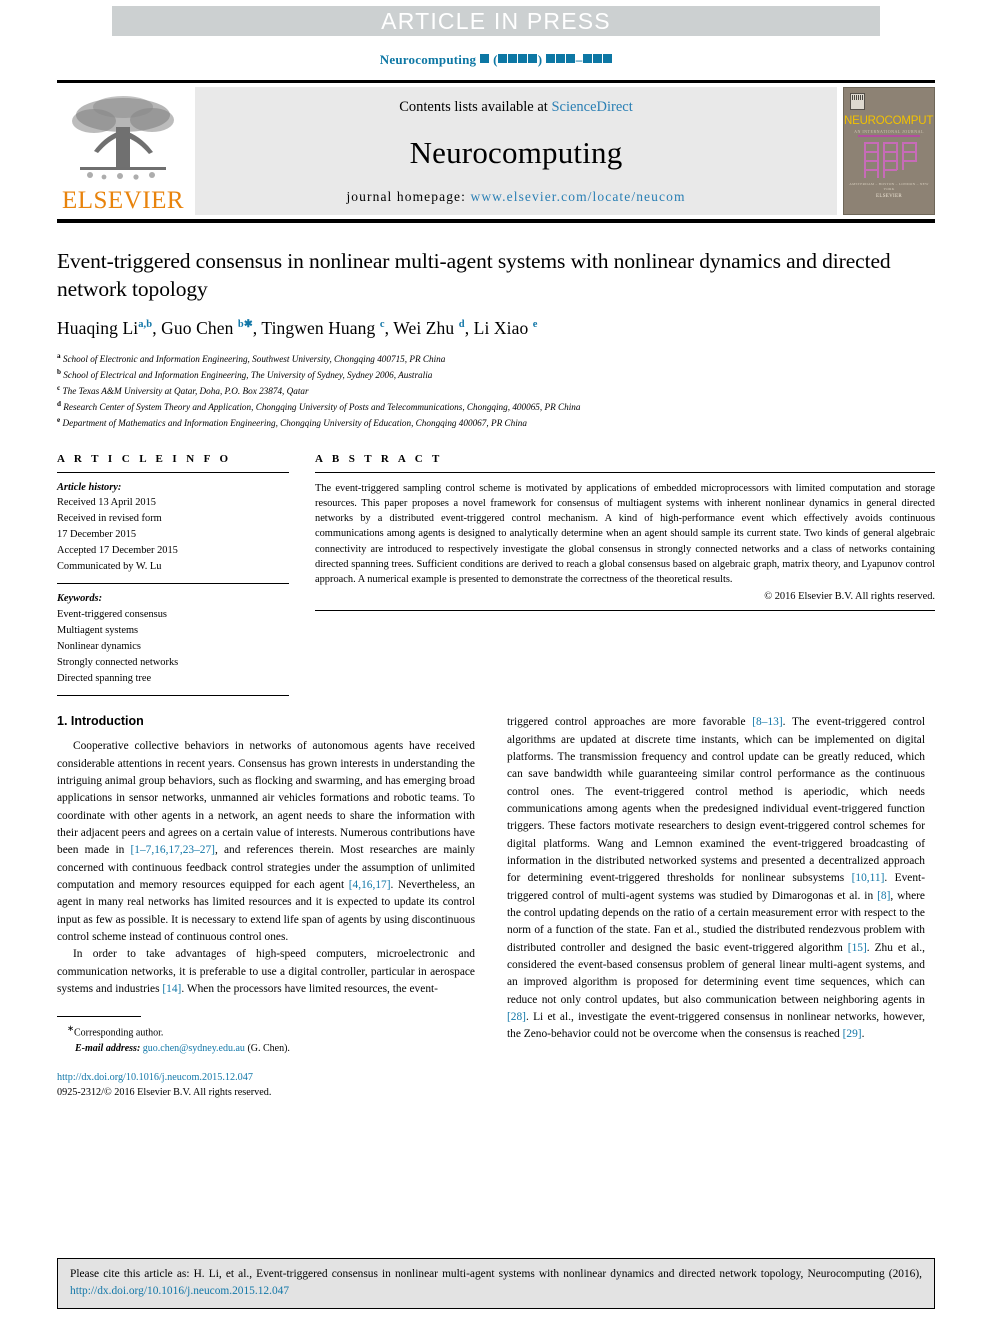  Describe the element at coordinates (104, 678) in the screenshot. I see `keyword-item: Directed spanning tree` at that location.